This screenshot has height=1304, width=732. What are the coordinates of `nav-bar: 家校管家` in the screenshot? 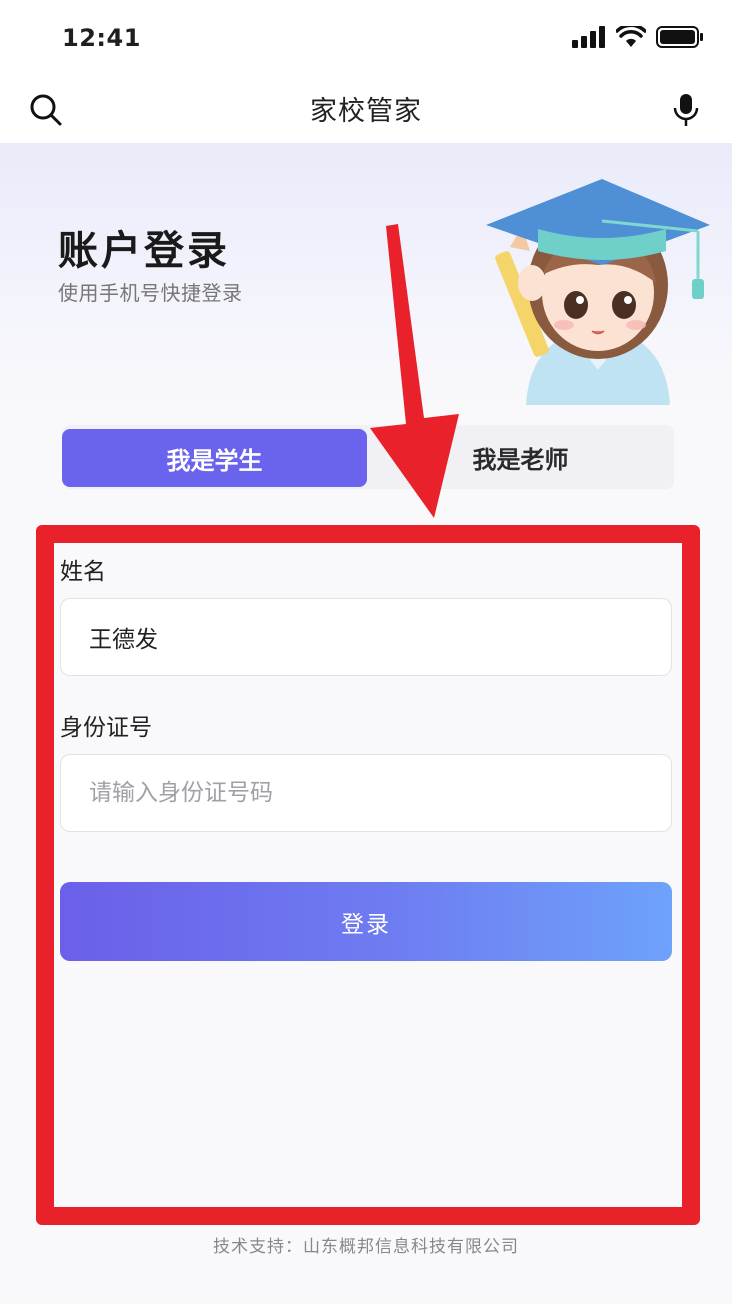 It's located at (366, 109).